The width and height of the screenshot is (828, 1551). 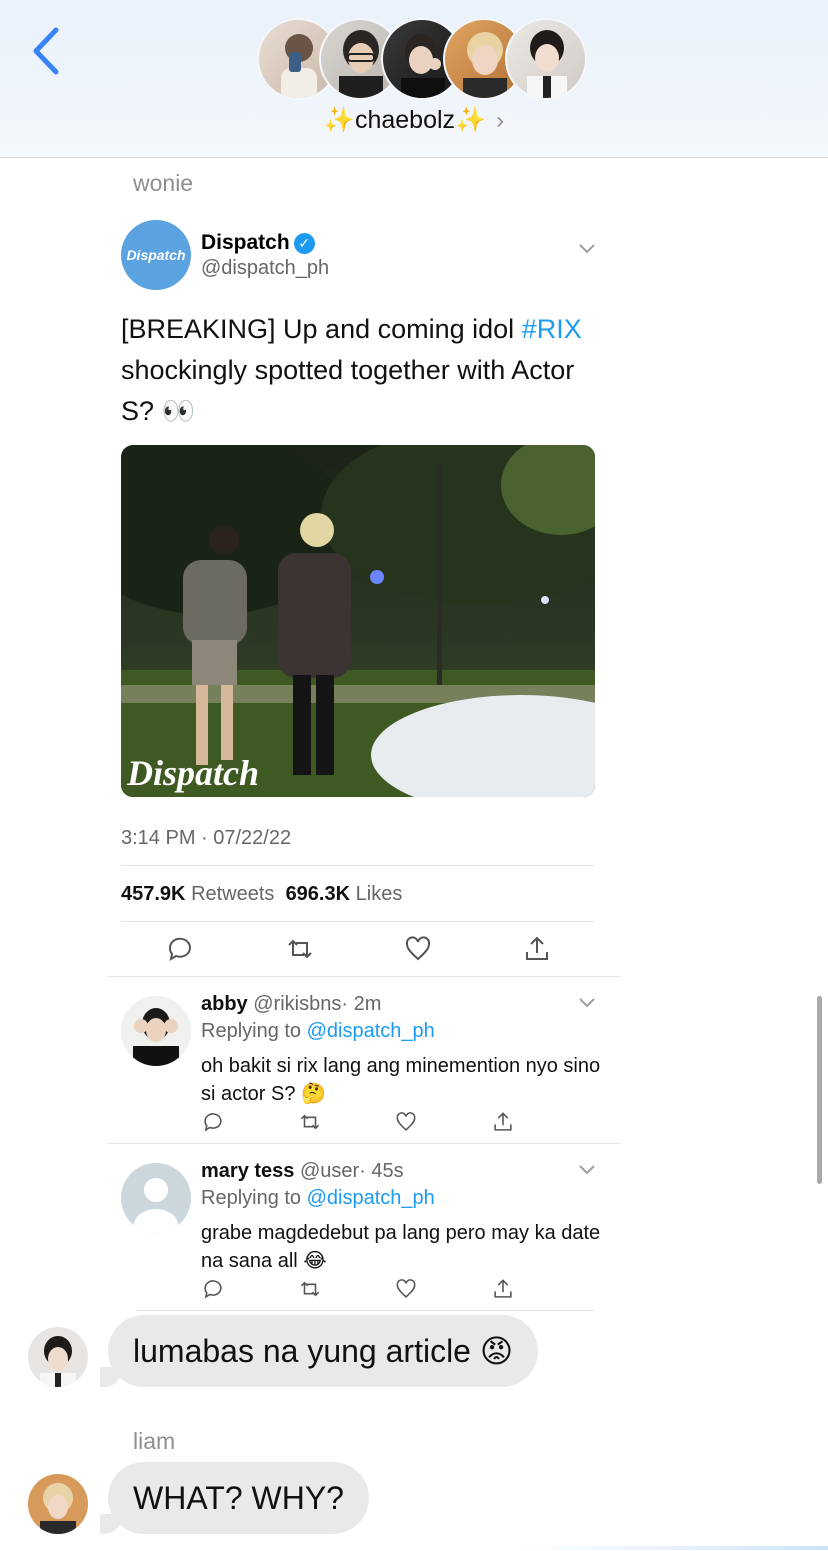 I want to click on message-bubble: WHAT? WHY?, so click(x=234, y=1498).